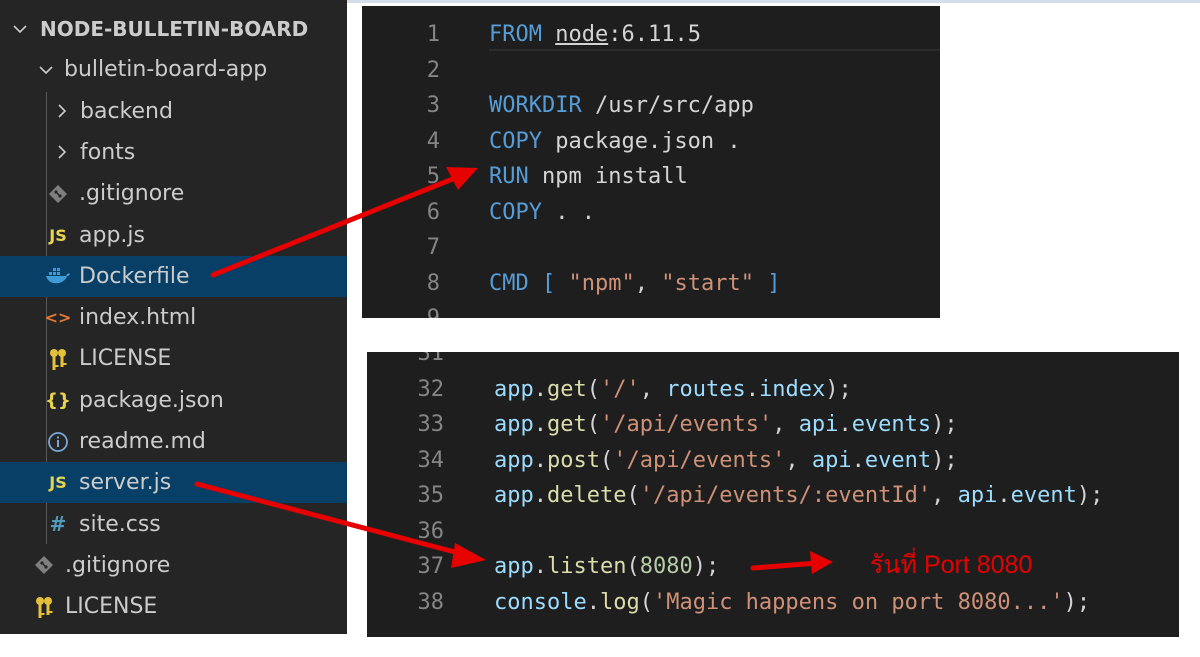  Describe the element at coordinates (773, 361) in the screenshot. I see `code-line: 31` at that location.